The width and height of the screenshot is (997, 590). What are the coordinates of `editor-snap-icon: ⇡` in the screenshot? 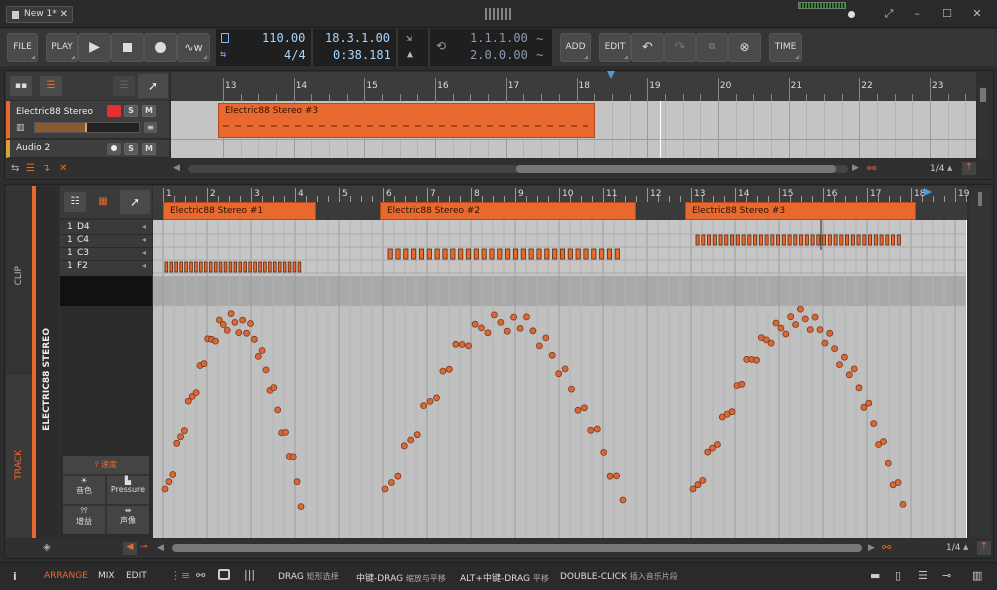 It's located at (984, 548).